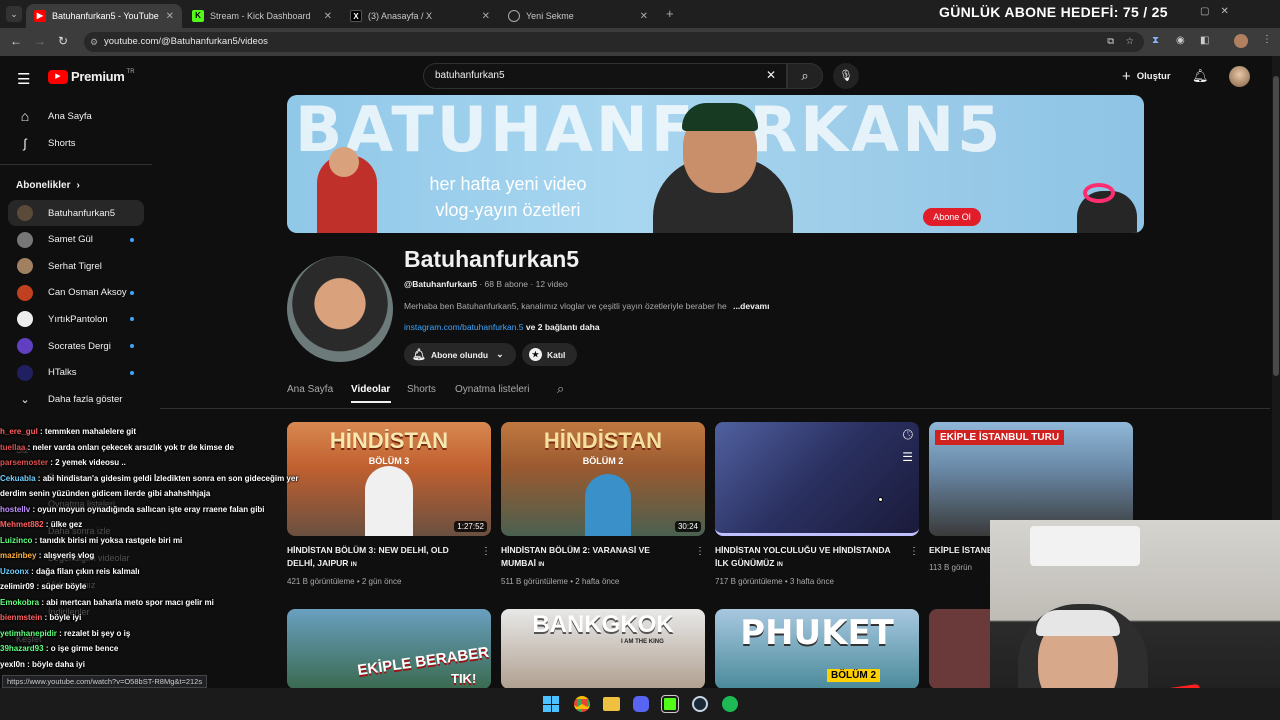 The width and height of the screenshot is (1280, 720). Describe the element at coordinates (23, 79) in the screenshot. I see `hamburger-menu-icon: ☰` at that location.